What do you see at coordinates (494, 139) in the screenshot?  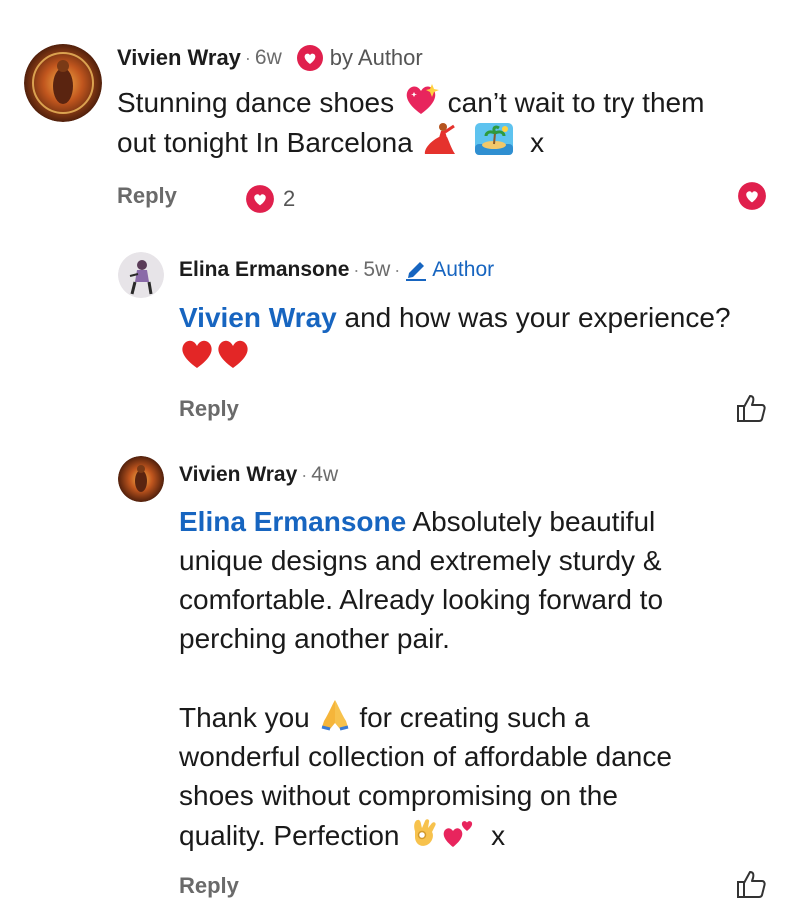 I see `island-icon` at bounding box center [494, 139].